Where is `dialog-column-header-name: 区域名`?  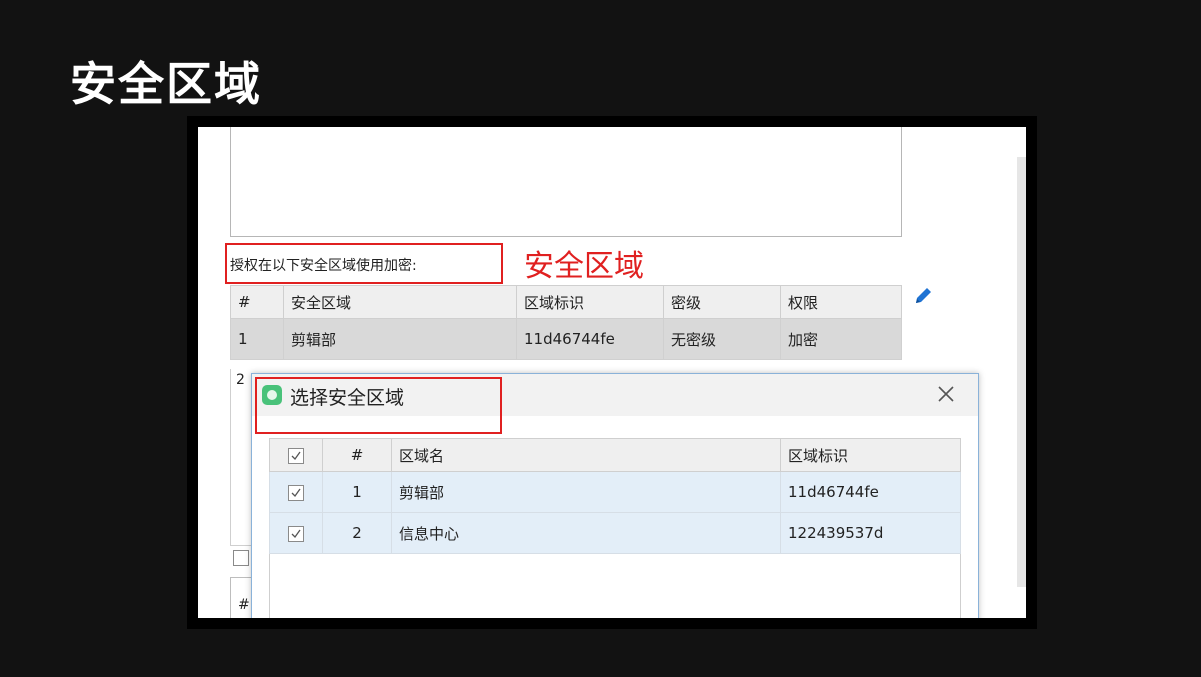 dialog-column-header-name: 区域名 is located at coordinates (586, 455).